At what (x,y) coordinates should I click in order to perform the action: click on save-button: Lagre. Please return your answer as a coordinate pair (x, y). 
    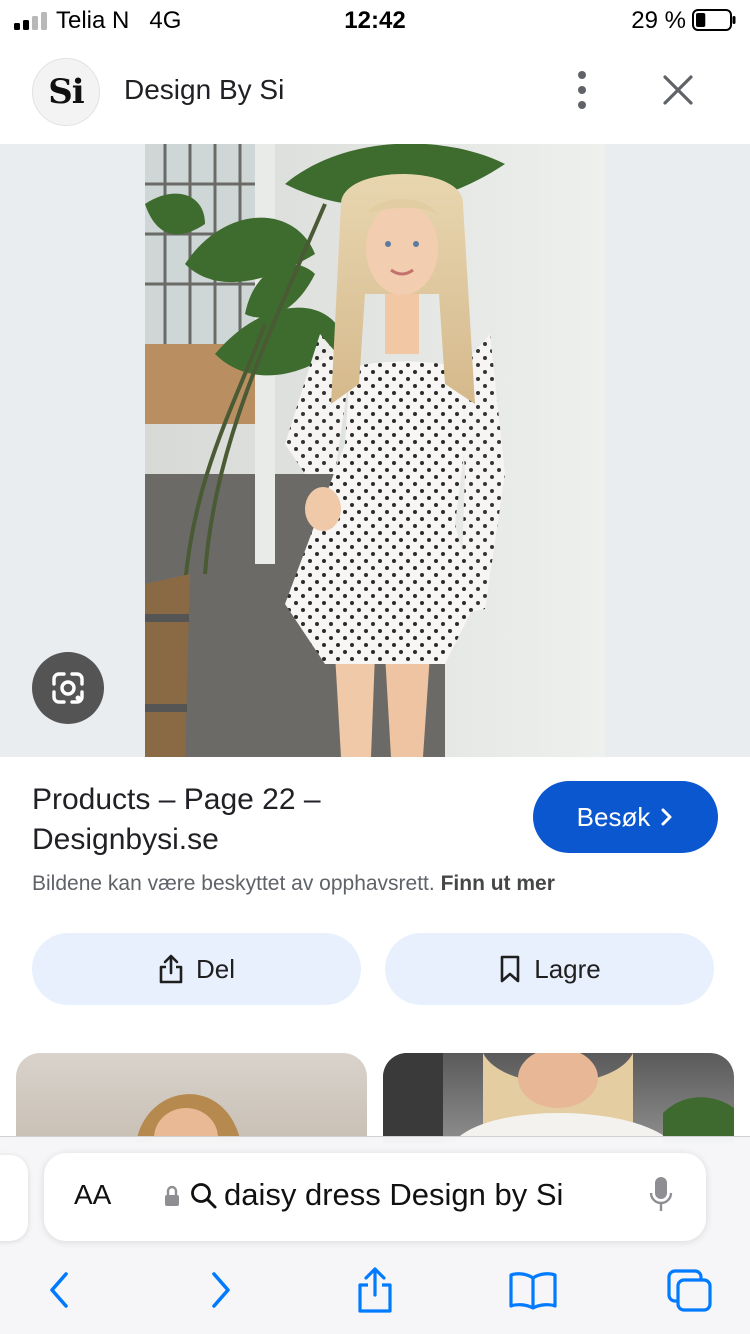
    Looking at the image, I should click on (549, 969).